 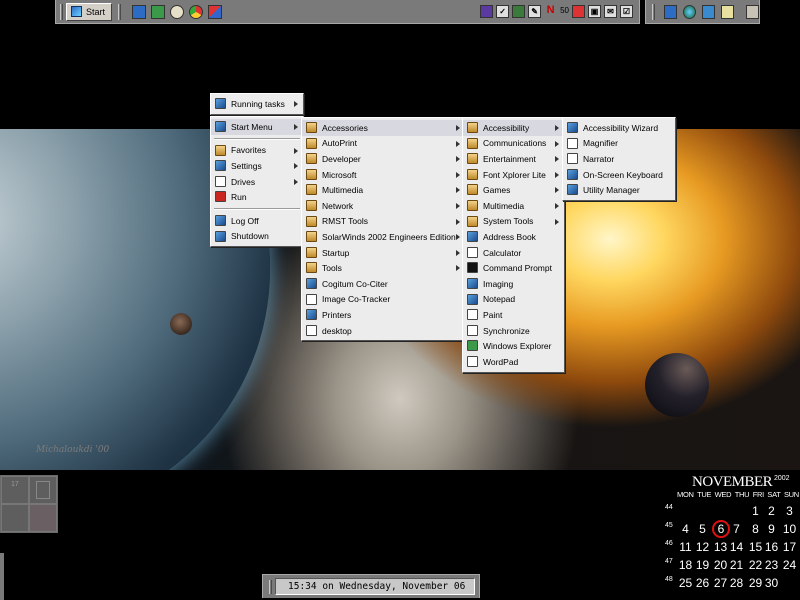 I want to click on menu-item-font-xplorer: Font Xplorer Lite, so click(x=513, y=175).